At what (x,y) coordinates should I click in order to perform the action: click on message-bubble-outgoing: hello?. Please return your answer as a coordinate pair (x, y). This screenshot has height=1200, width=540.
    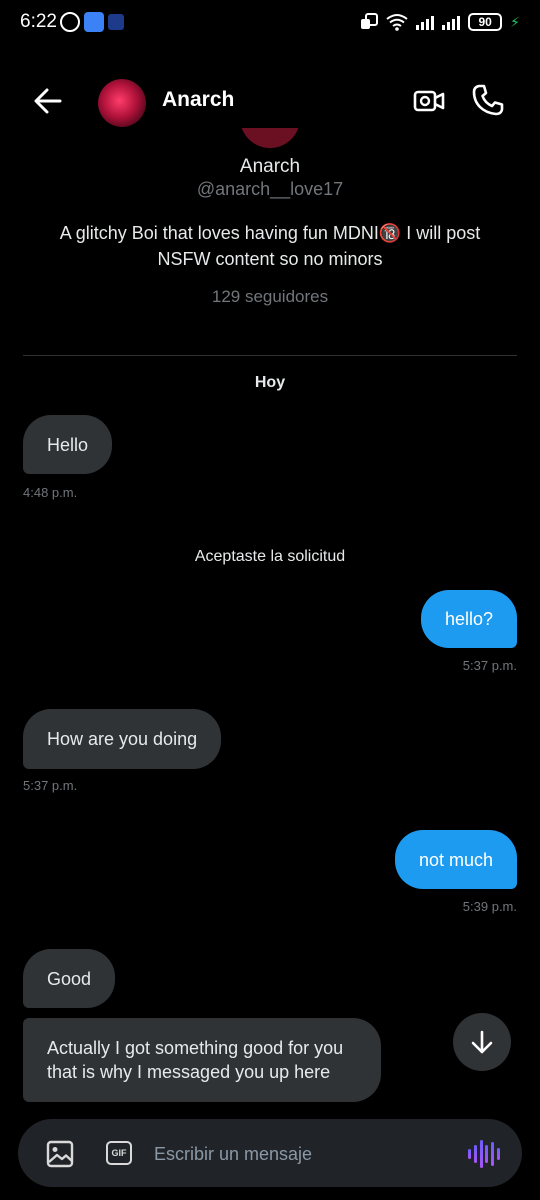
    Looking at the image, I should click on (468, 619).